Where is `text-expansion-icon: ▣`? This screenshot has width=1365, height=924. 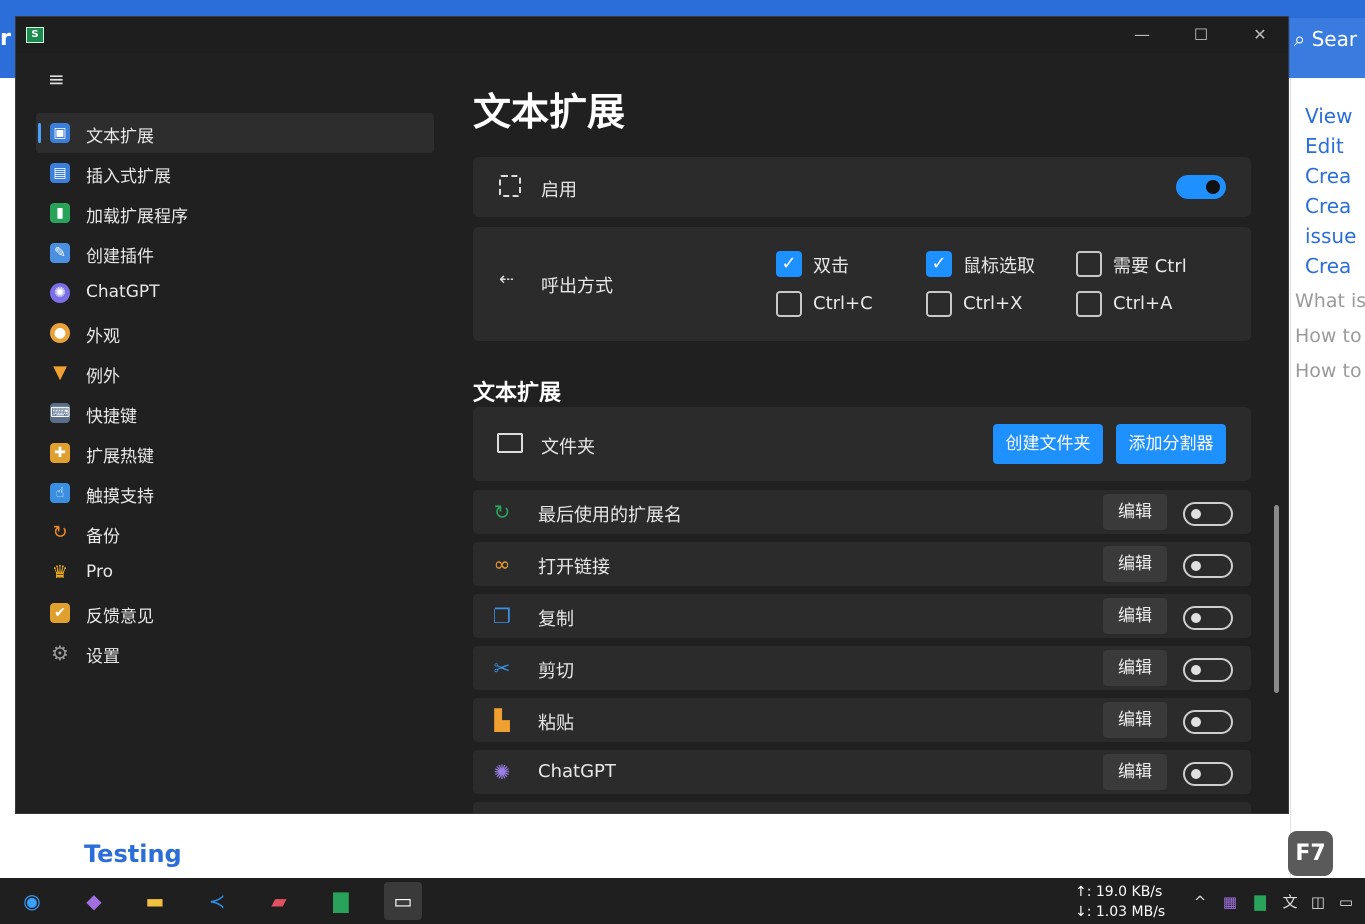 text-expansion-icon: ▣ is located at coordinates (60, 133).